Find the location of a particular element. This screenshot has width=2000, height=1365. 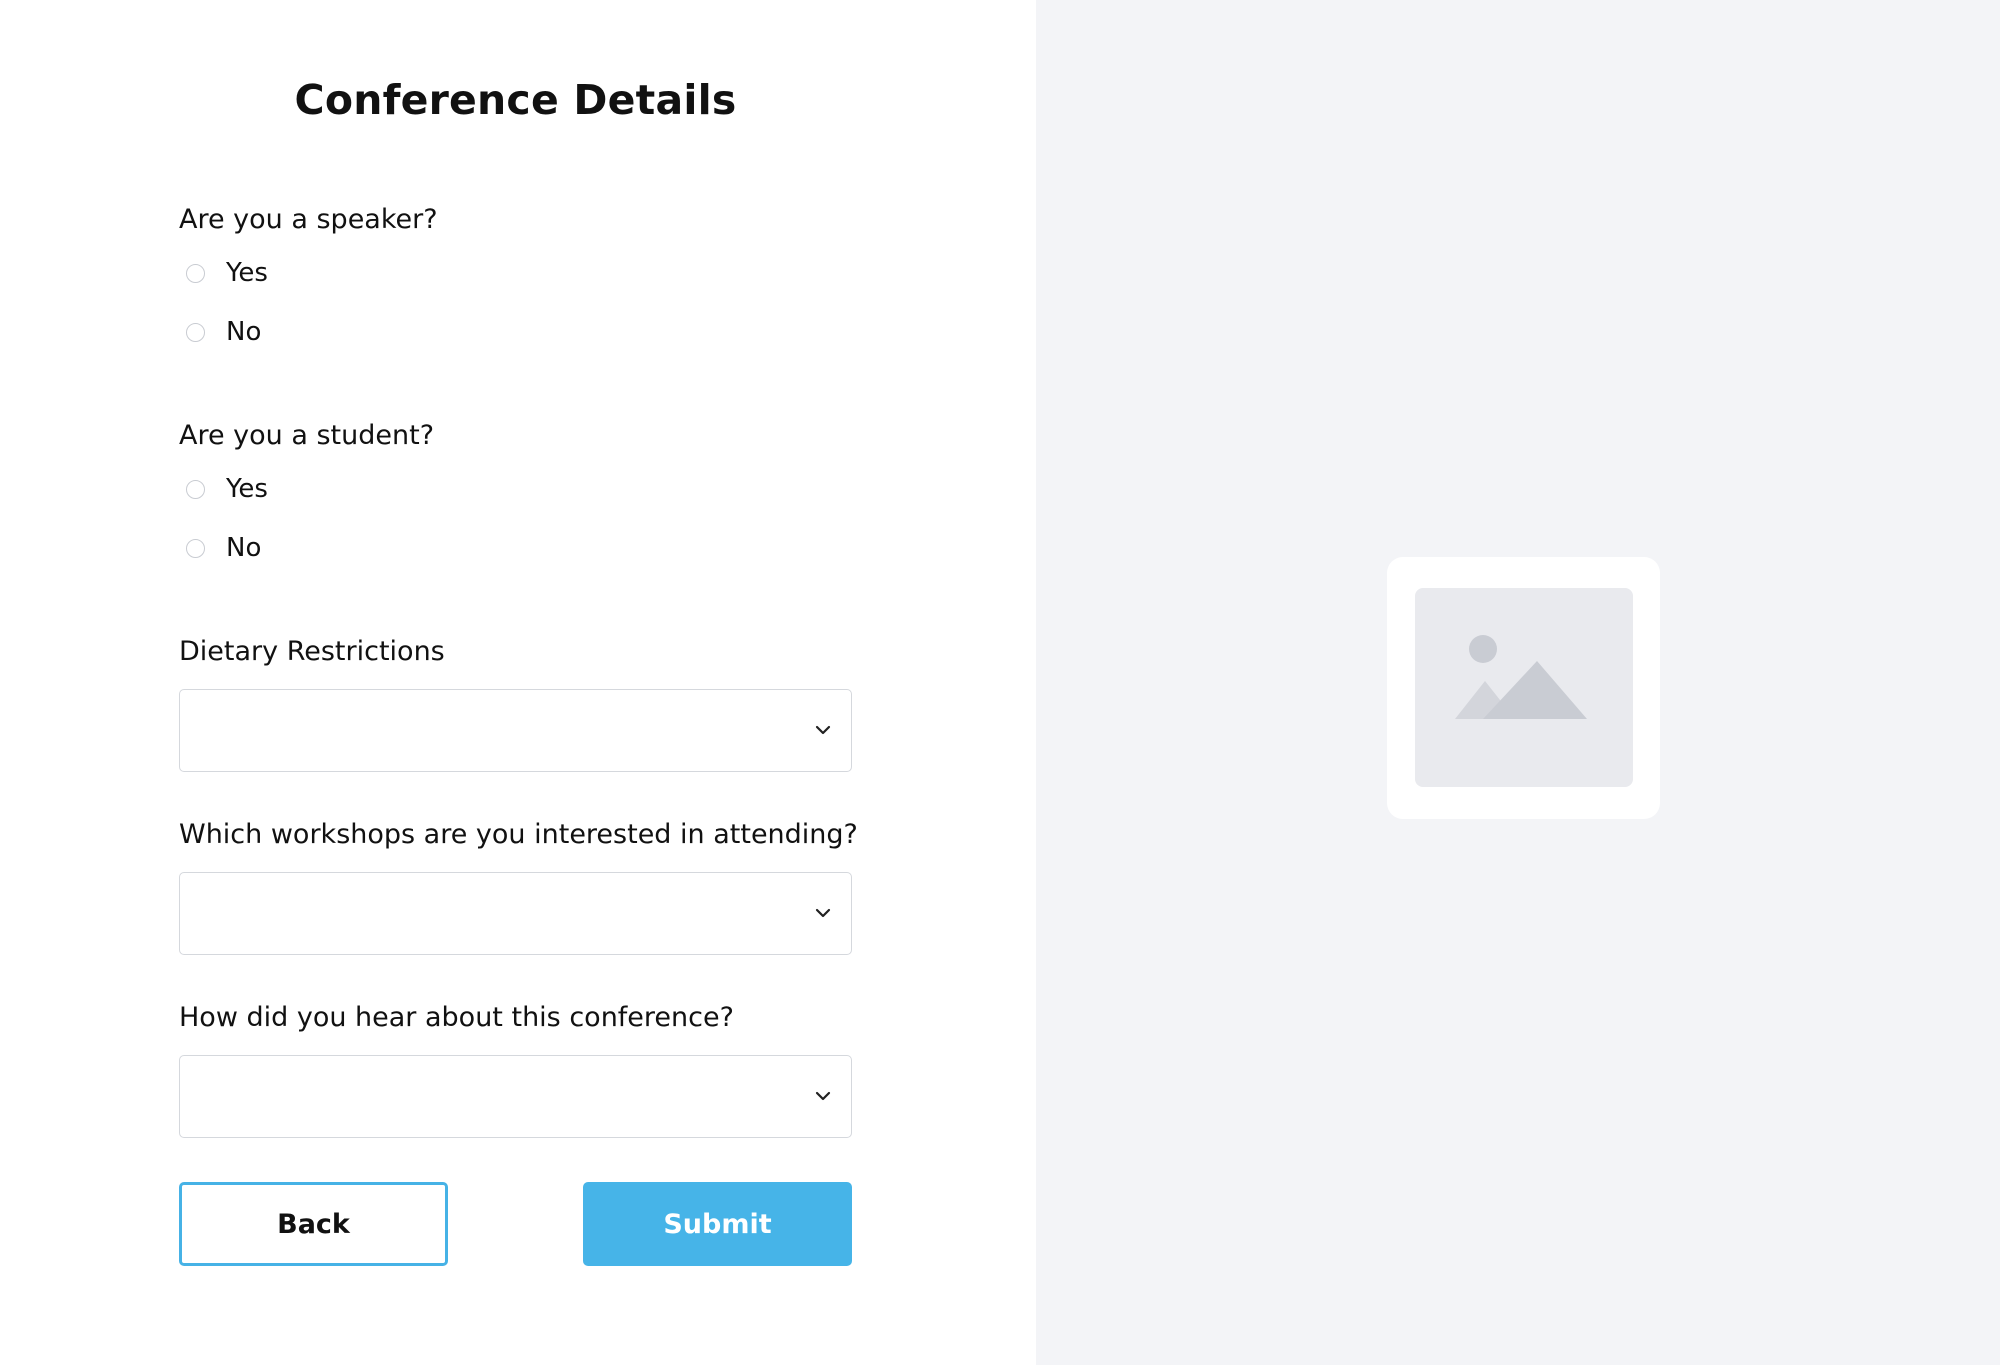

back-button: Back is located at coordinates (313, 1224).